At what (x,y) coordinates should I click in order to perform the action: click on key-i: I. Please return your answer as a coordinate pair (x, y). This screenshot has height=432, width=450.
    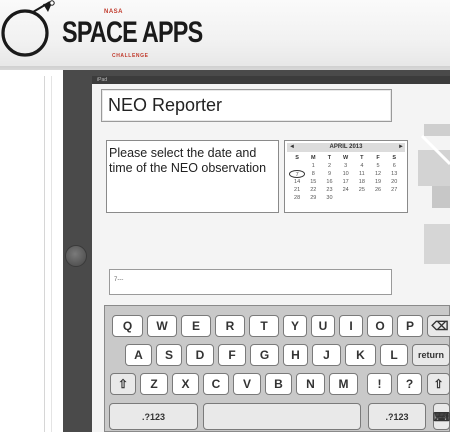
    Looking at the image, I should click on (351, 326).